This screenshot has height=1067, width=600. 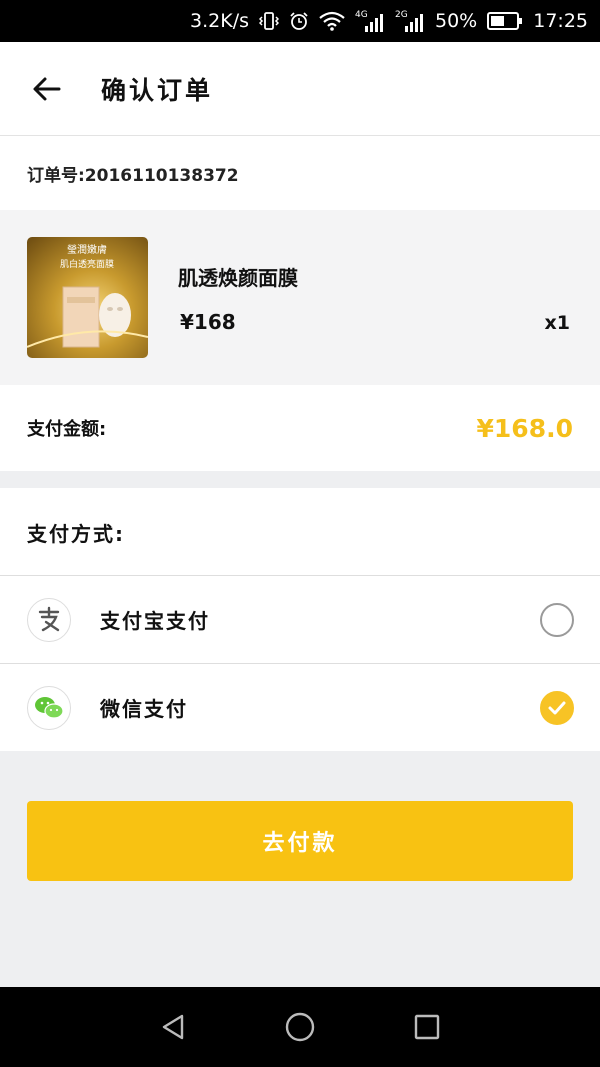 I want to click on amount-label: 支付金额:, so click(x=67, y=429).